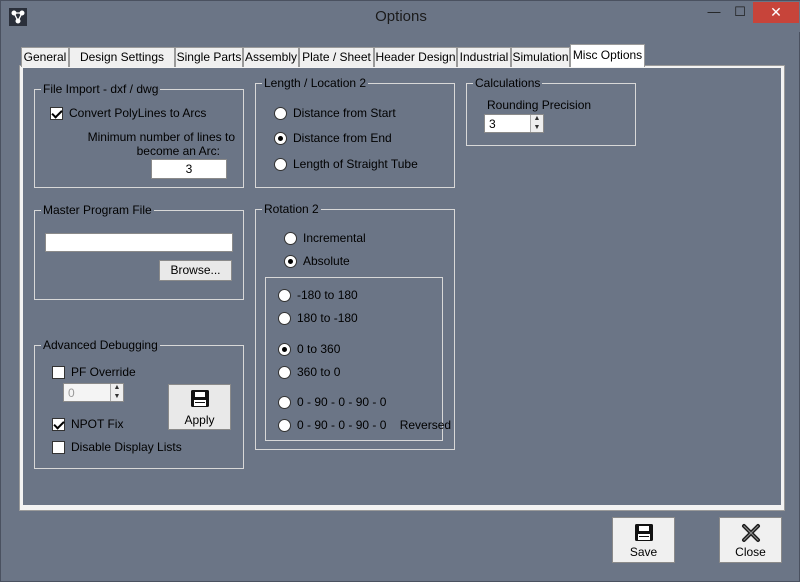 The height and width of the screenshot is (582, 800). What do you see at coordinates (315, 83) in the screenshot?
I see `length-location-title: Length / Location 2` at bounding box center [315, 83].